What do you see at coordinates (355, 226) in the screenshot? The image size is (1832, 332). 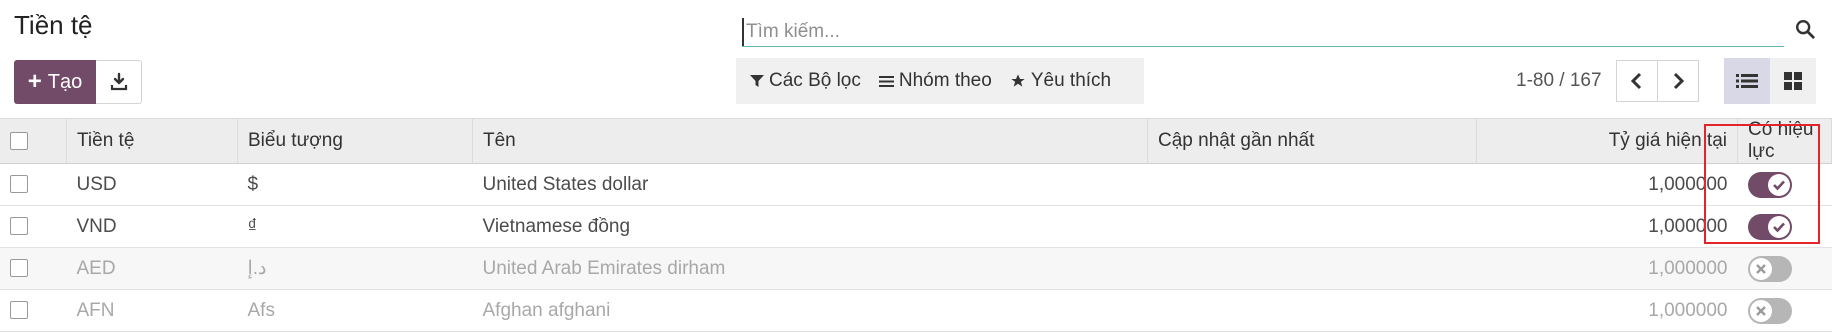 I see `symbol-cell: ₫` at bounding box center [355, 226].